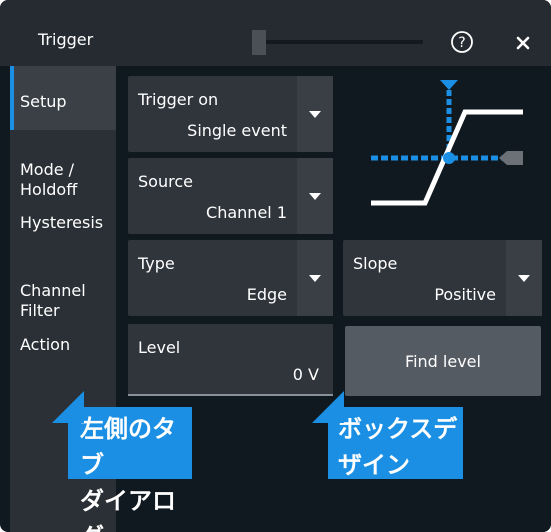 Image resolution: width=551 pixels, height=532 pixels. I want to click on close-icon, so click(524, 47).